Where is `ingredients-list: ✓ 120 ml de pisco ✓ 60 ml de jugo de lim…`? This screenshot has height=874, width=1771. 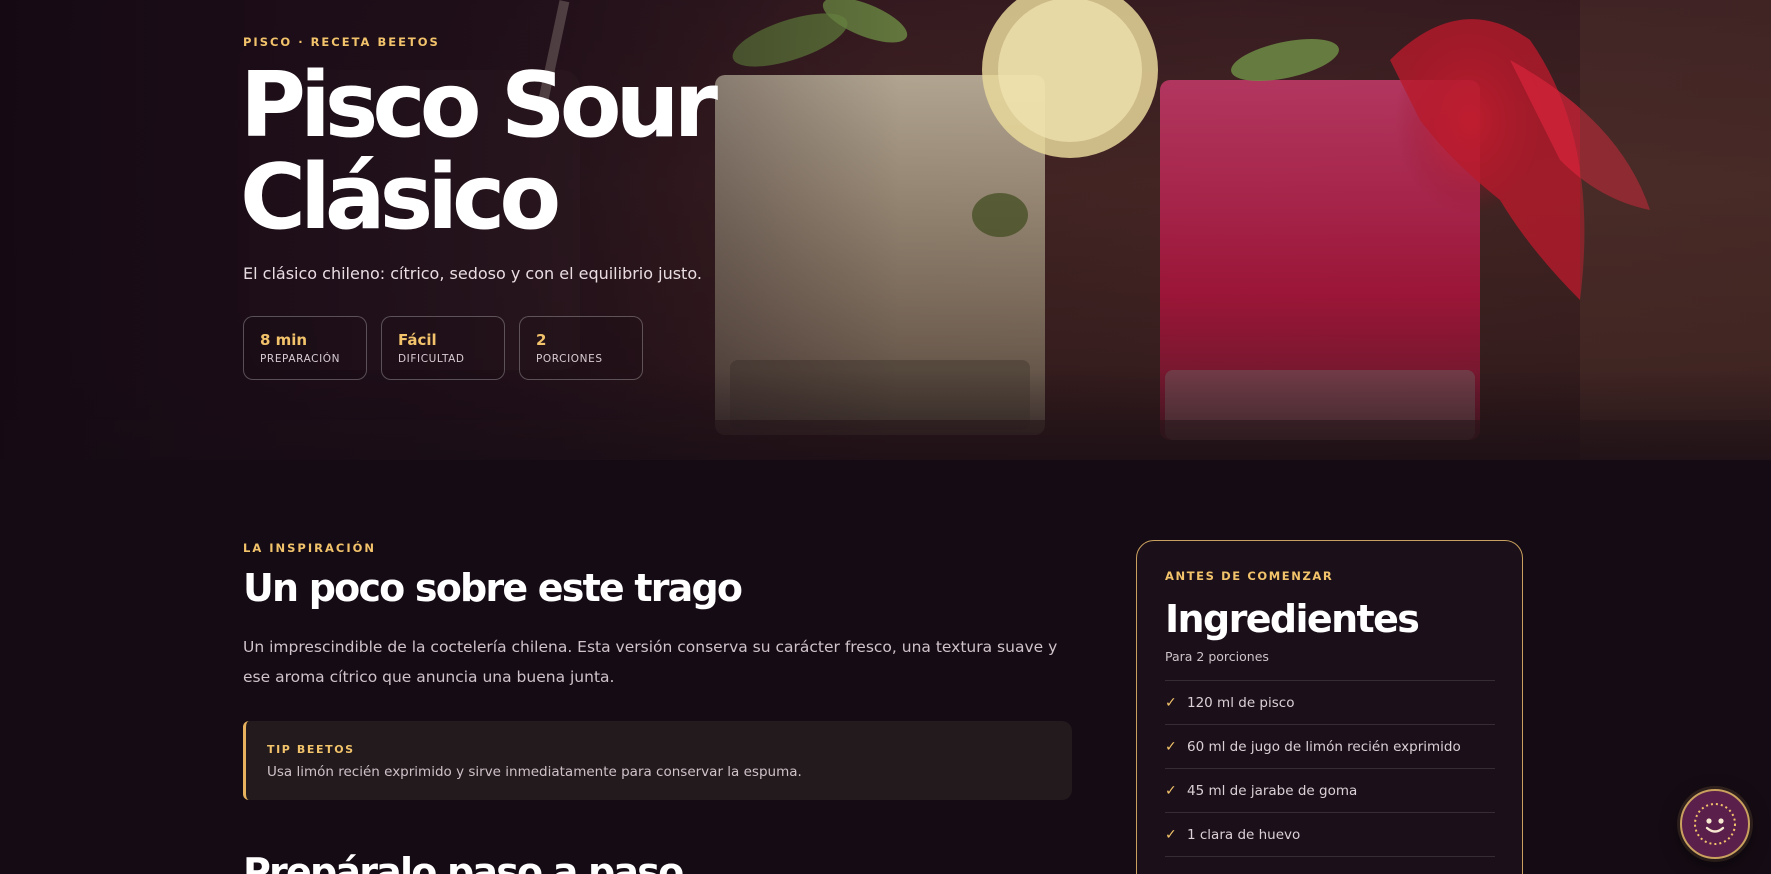
ingredients-list: ✓ 120 ml de pisco ✓ 60 ml de jugo de lim… is located at coordinates (1330, 768).